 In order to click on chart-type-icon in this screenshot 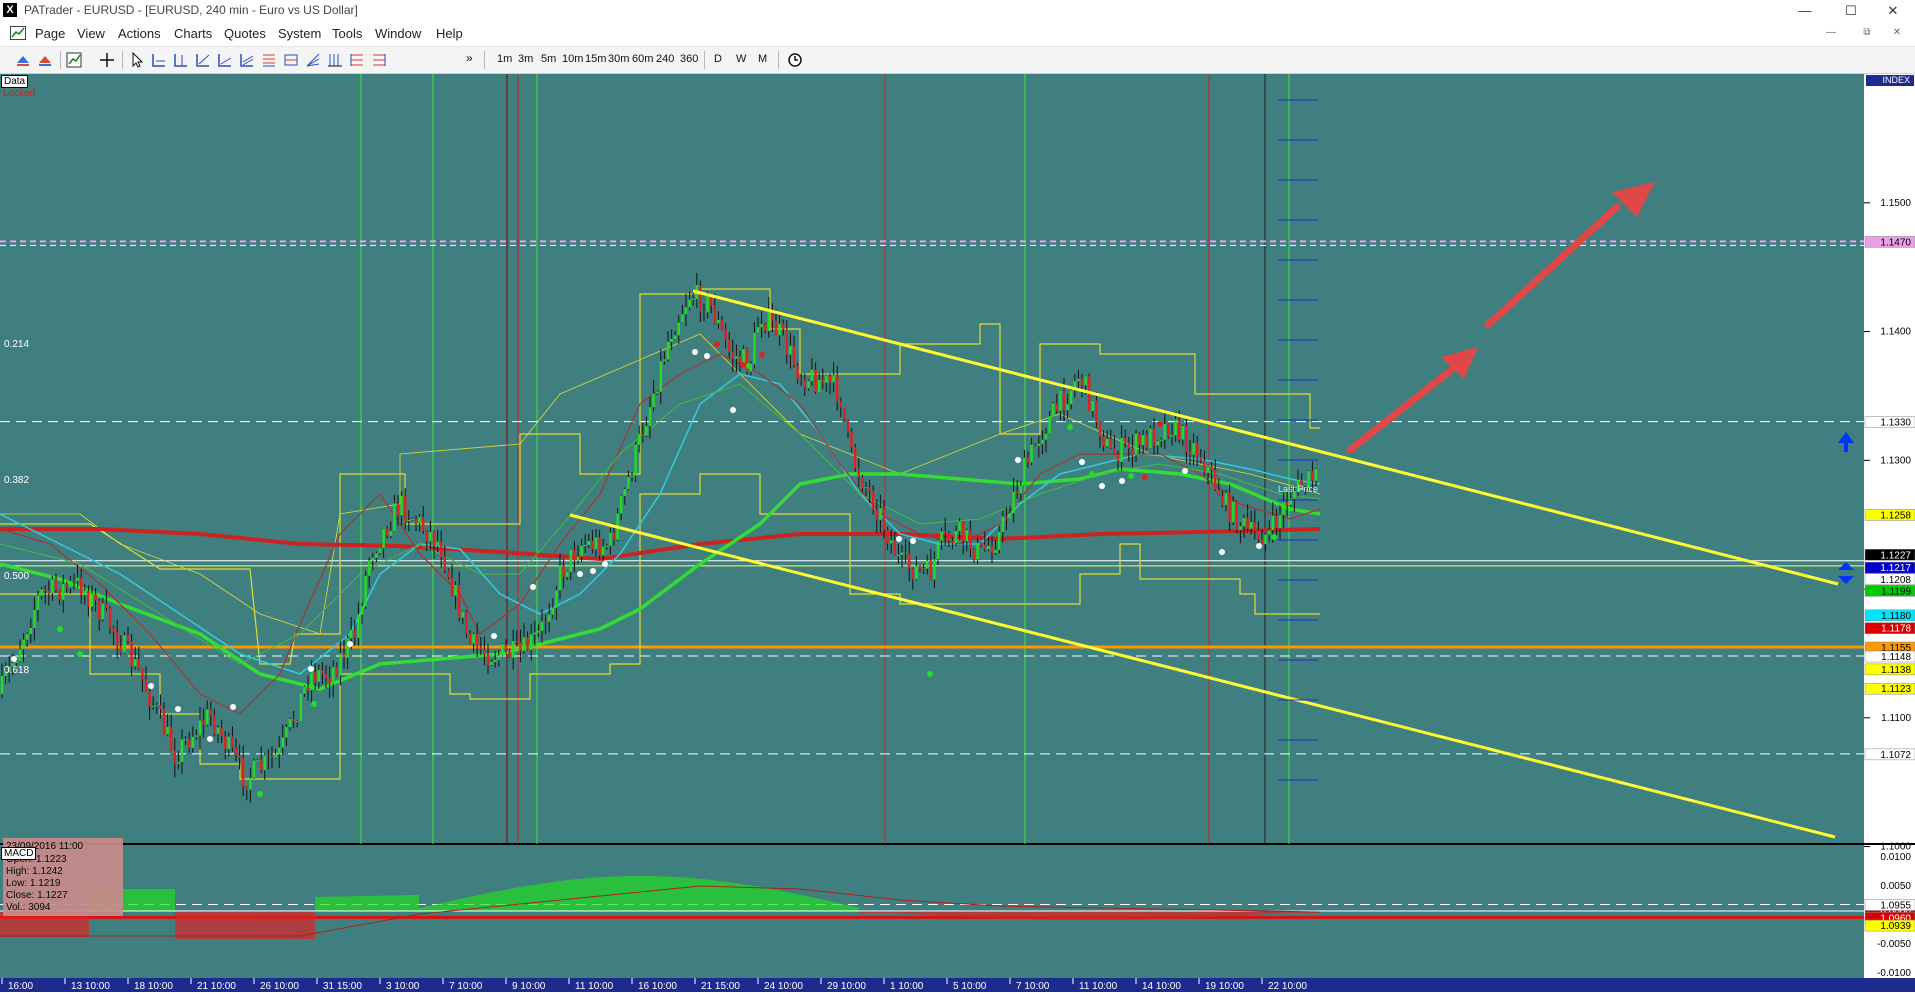, I will do `click(74, 60)`.